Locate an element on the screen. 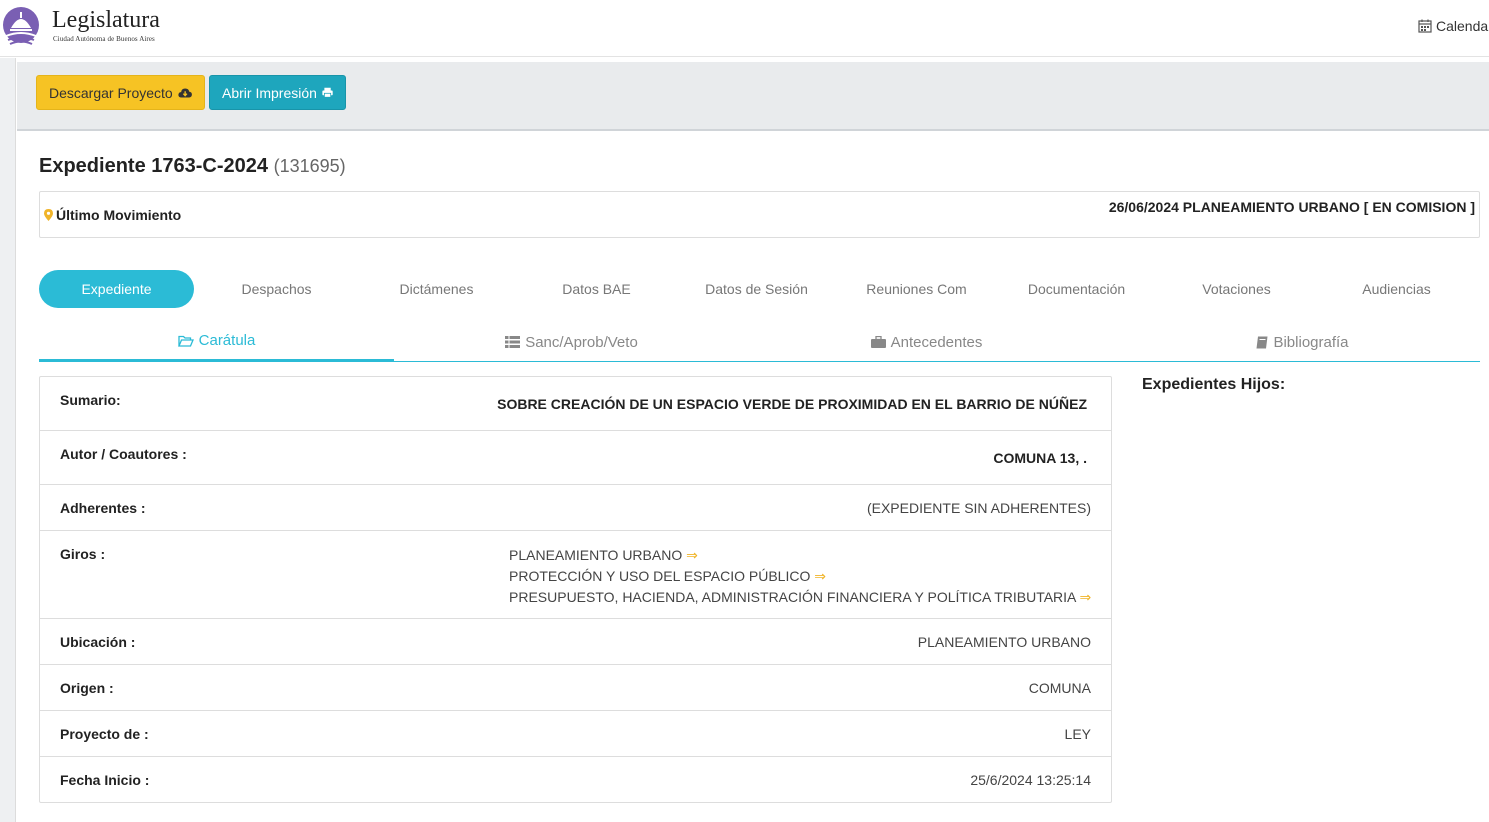 Image resolution: width=1489 pixels, height=822 pixels. proyecto-label: Proyecto de : is located at coordinates (104, 734).